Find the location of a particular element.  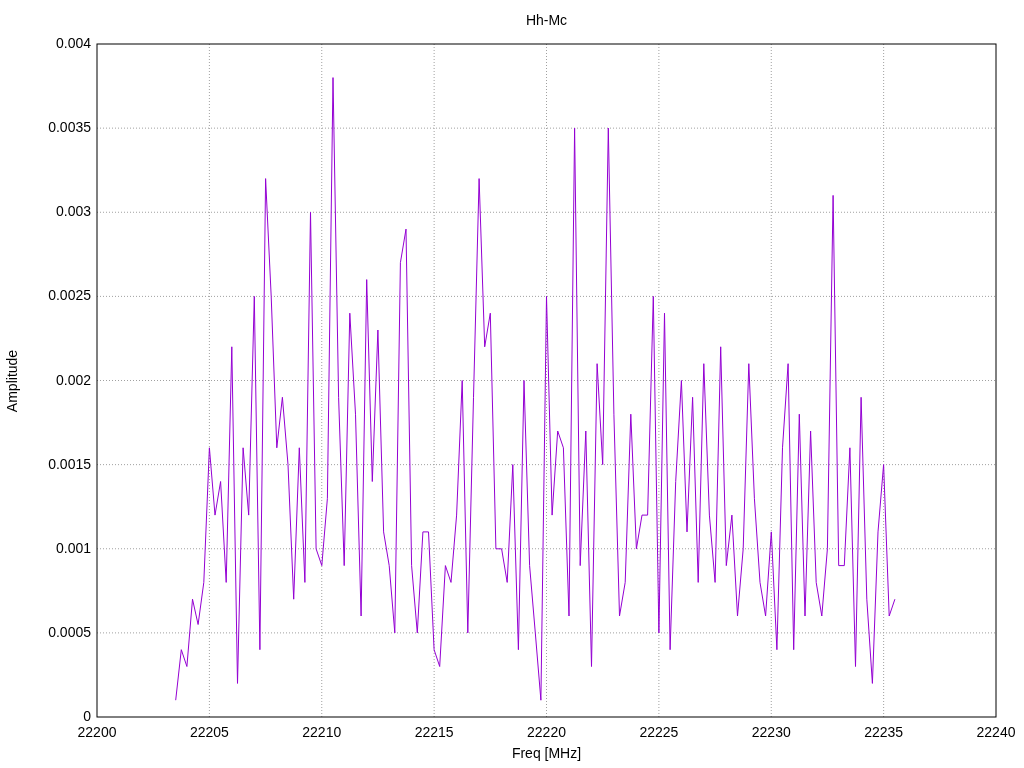

x-tick-label: 22225 is located at coordinates (659, 732).